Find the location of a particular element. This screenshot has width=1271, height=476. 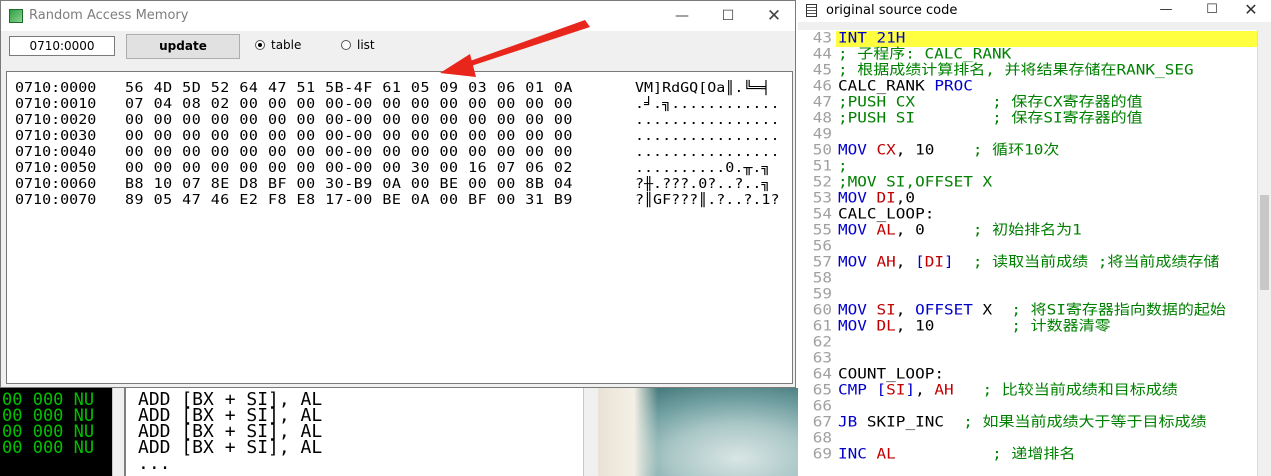

code-line: ;PUSH CX ; 保存CX寄存器的值 is located at coordinates (990, 102).